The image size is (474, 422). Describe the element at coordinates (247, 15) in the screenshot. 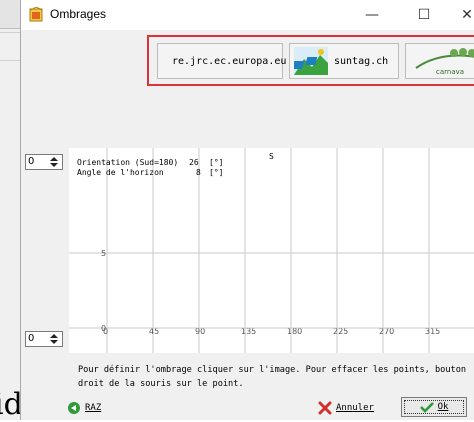

I see `title-bar: Ombrages — ☐ ✕` at that location.